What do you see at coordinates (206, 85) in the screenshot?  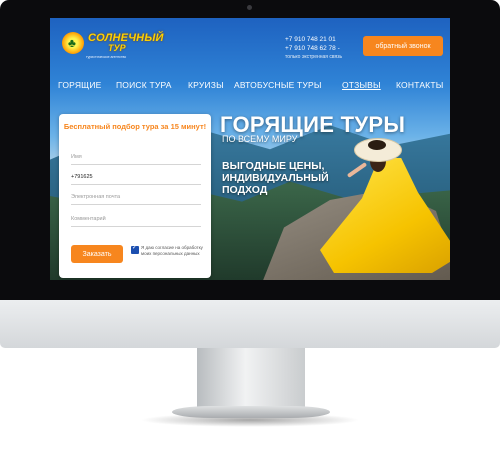 I see `nav-item-cruises: КРУИЗЫ` at bounding box center [206, 85].